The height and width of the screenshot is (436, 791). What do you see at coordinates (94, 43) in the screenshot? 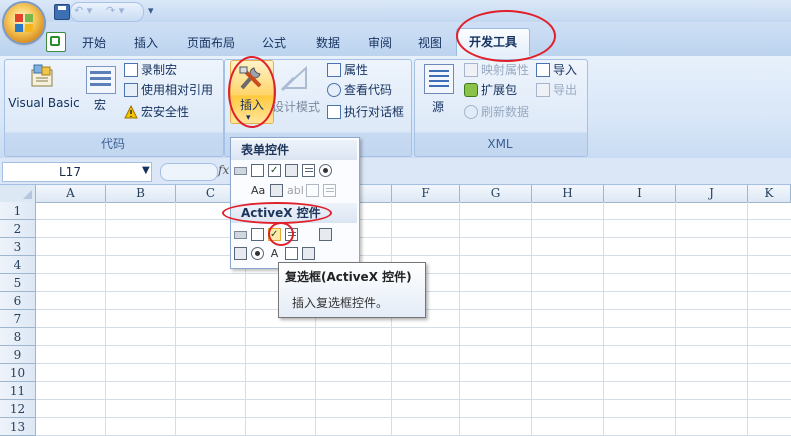
I see `tab-home: 开始` at bounding box center [94, 43].